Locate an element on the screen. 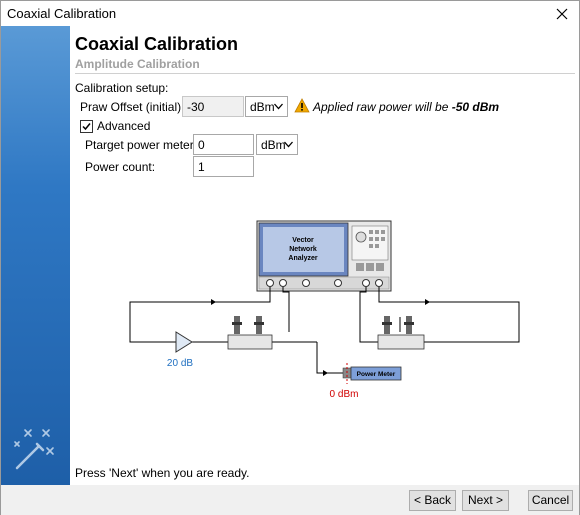 This screenshot has width=580, height=515. amplifier is located at coordinates (184, 342).